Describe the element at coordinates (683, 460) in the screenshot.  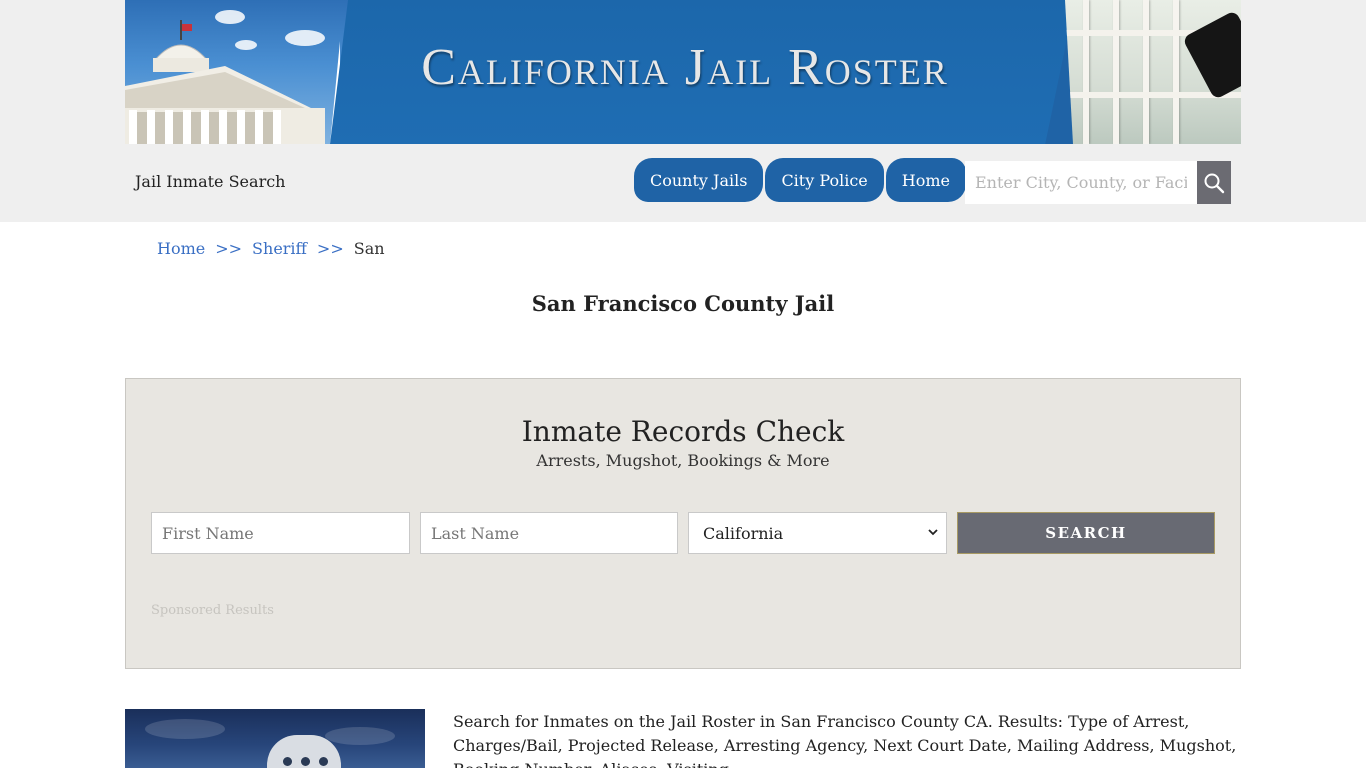
I see `records-subtitle: Arrests, Mugshot, Bookings & More` at that location.